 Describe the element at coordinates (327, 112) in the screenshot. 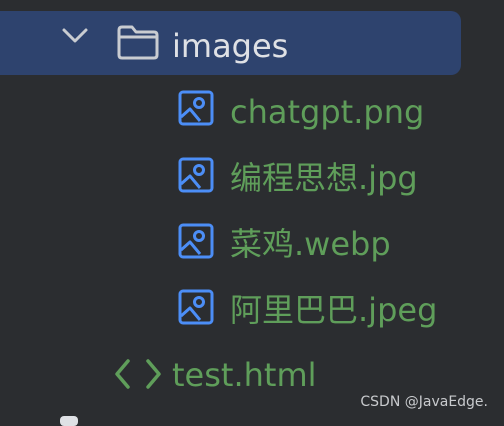

I see `file-name: chatgpt.png` at that location.